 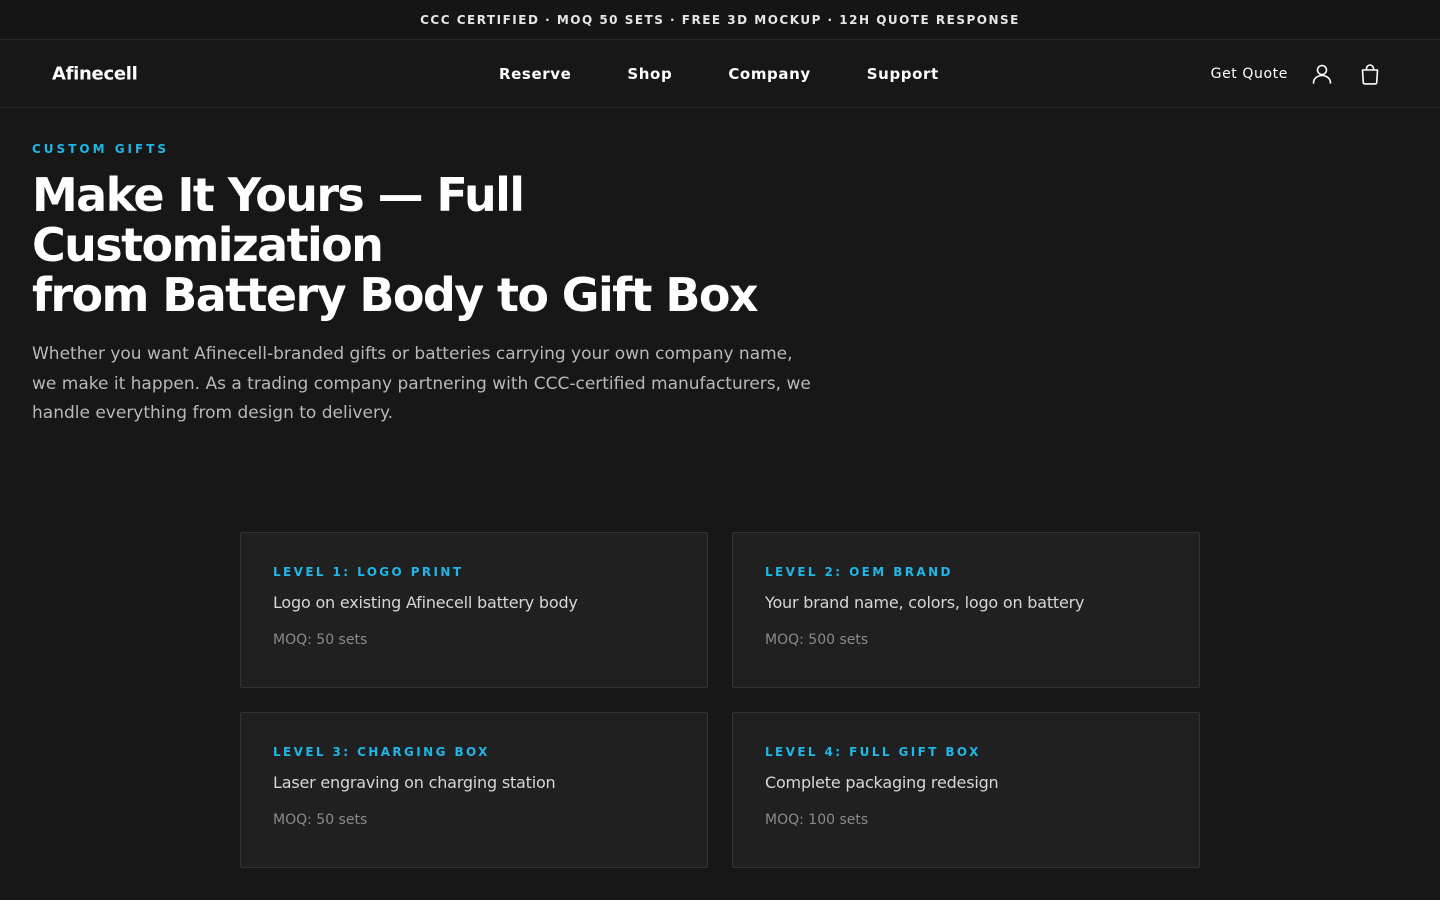 What do you see at coordinates (859, 572) in the screenshot?
I see `level-label: LEVEL 2: OEM BRAND` at bounding box center [859, 572].